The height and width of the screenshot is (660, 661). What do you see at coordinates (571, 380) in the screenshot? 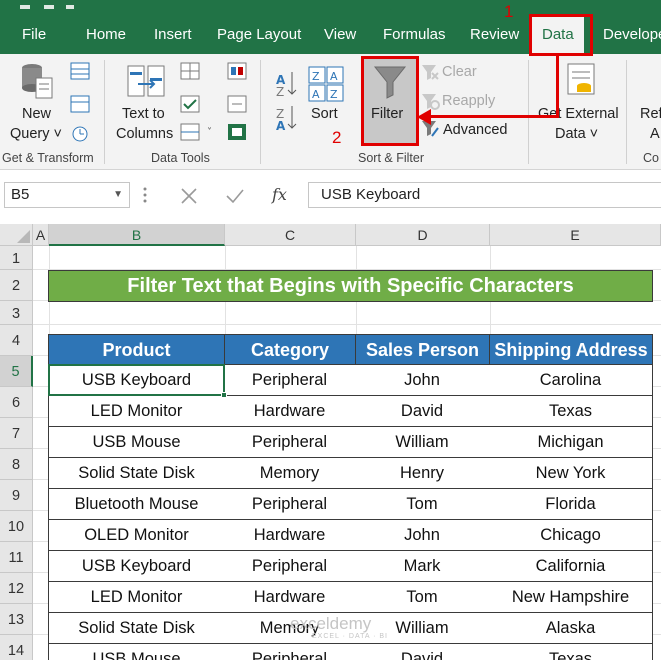
I see `cell-shipping-address: Carolina` at bounding box center [571, 380].